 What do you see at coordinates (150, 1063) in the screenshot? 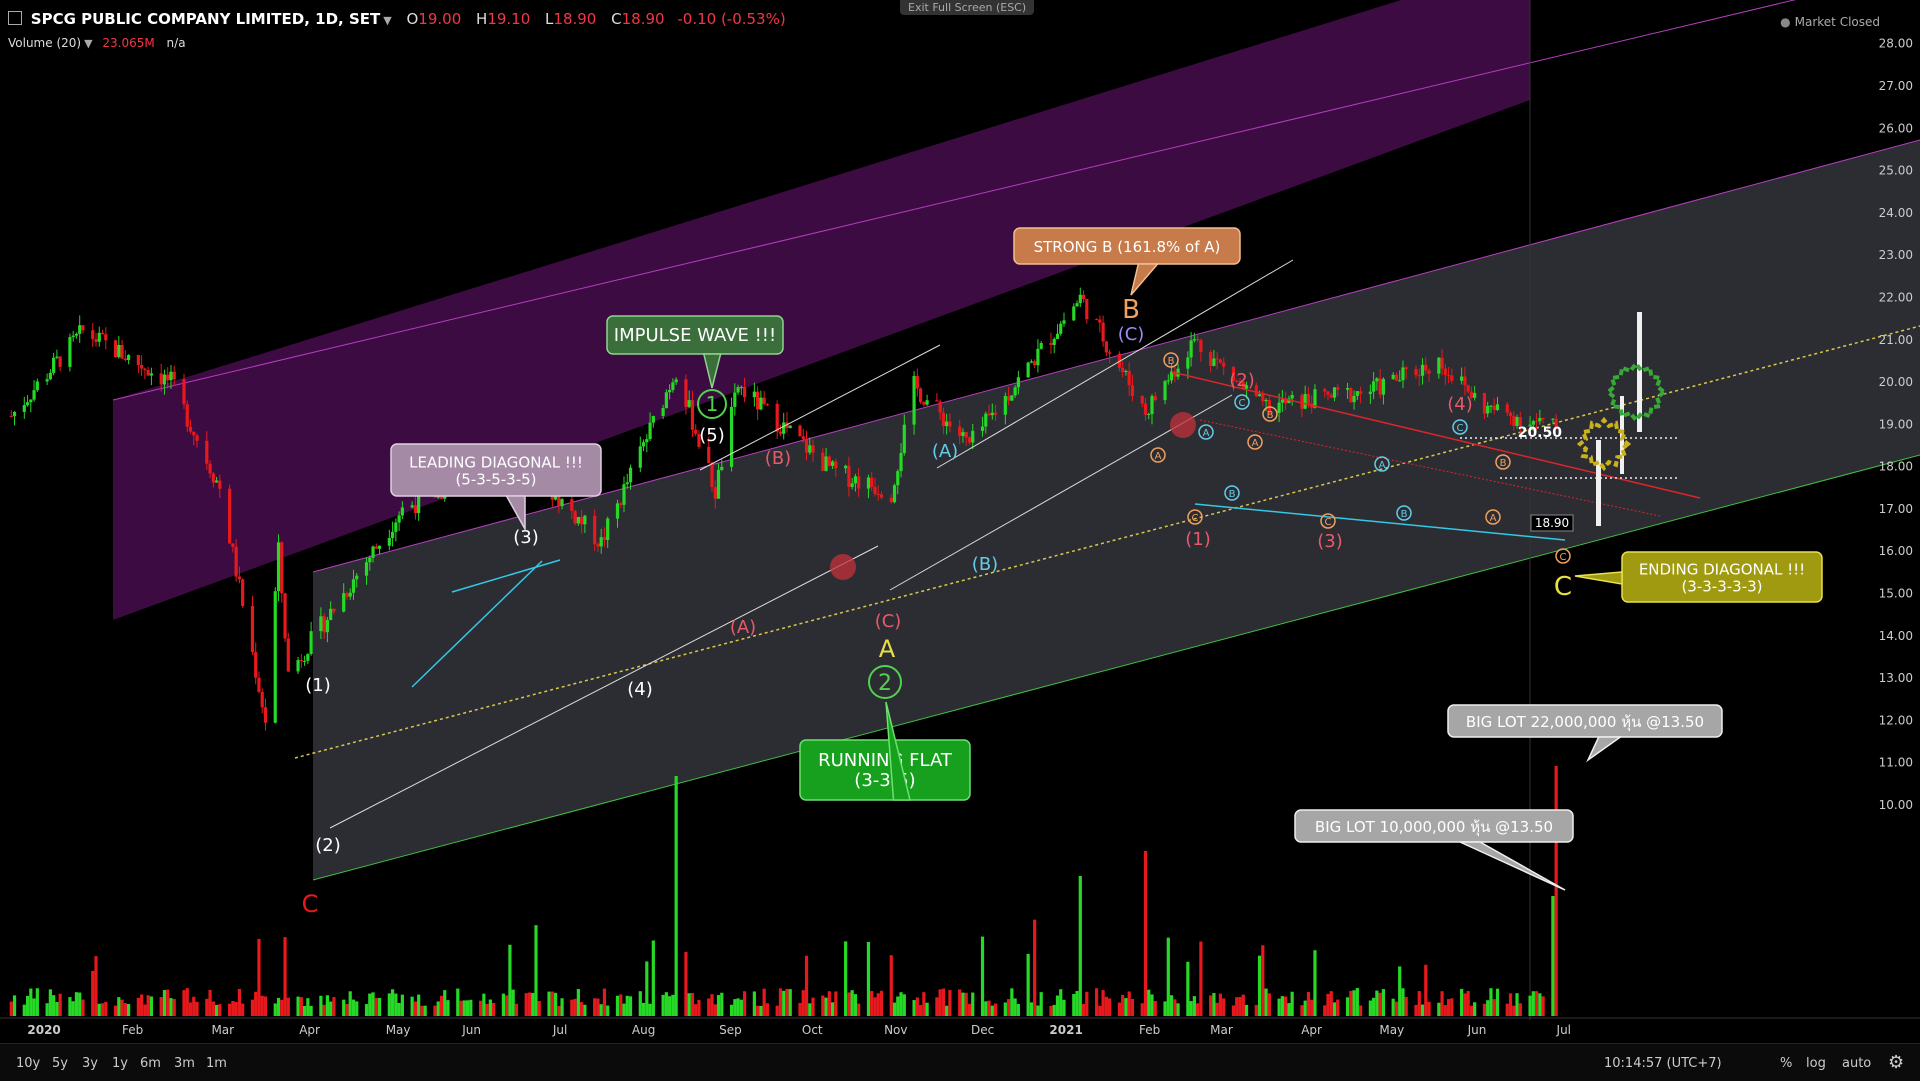
I see `range-6m: 6m` at bounding box center [150, 1063].